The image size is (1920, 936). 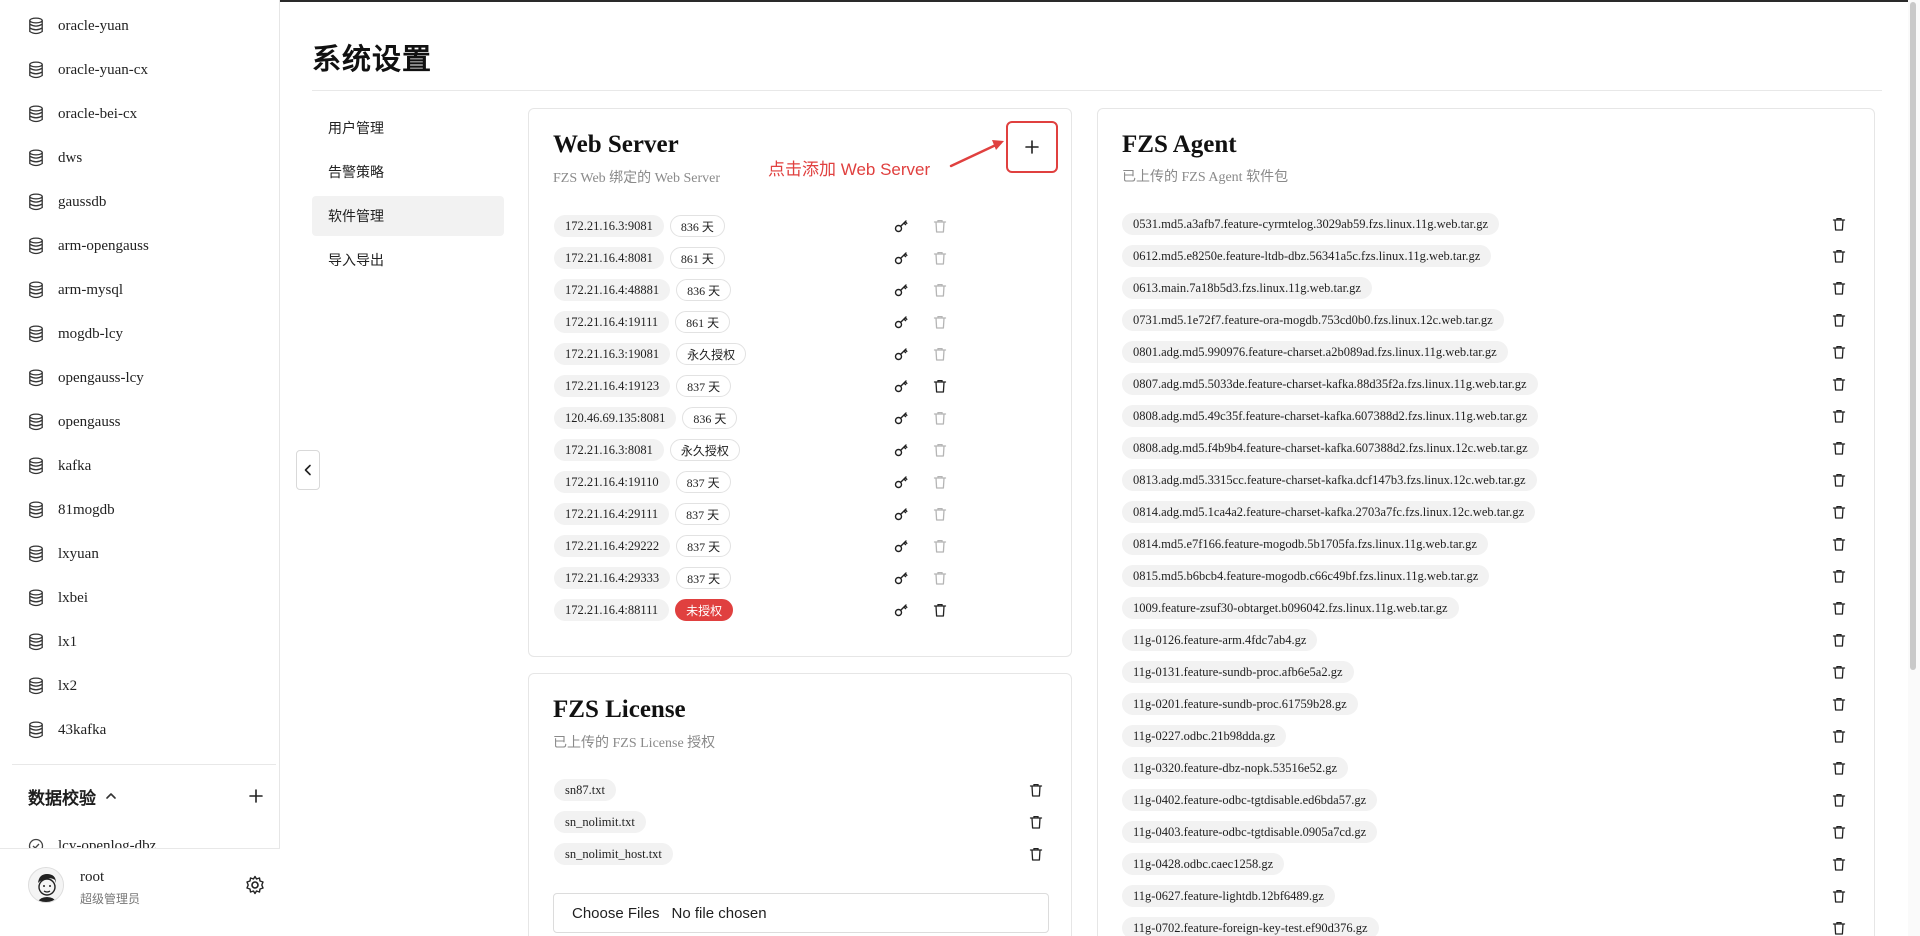 What do you see at coordinates (613, 854) in the screenshot?
I see `license-file-row: sn_nolimit_host.txt` at bounding box center [613, 854].